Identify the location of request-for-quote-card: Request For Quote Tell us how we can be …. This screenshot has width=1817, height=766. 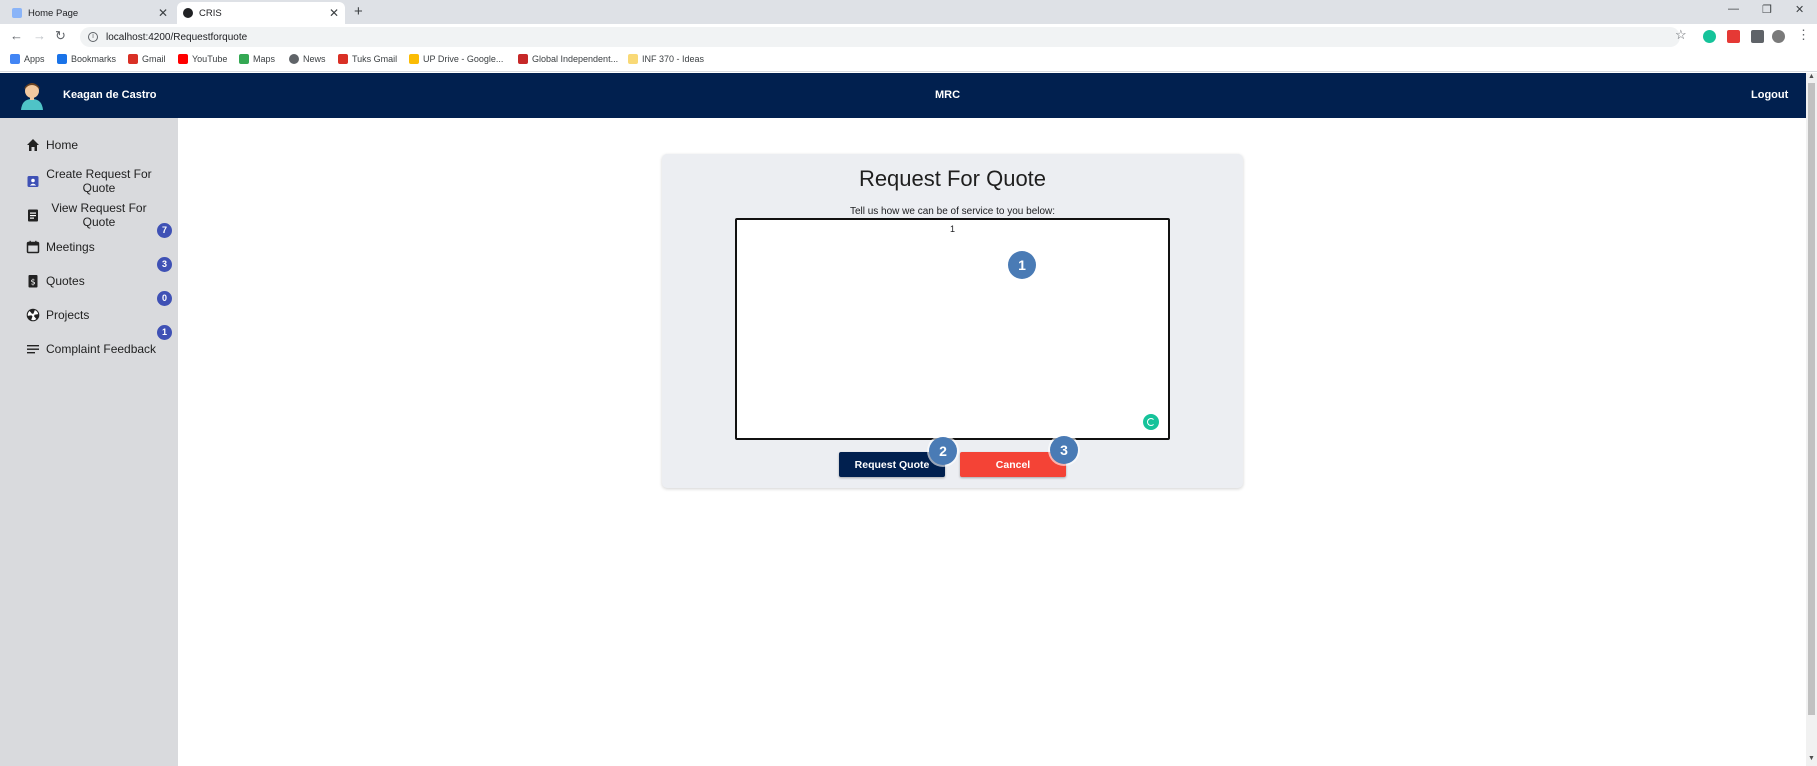
(952, 321).